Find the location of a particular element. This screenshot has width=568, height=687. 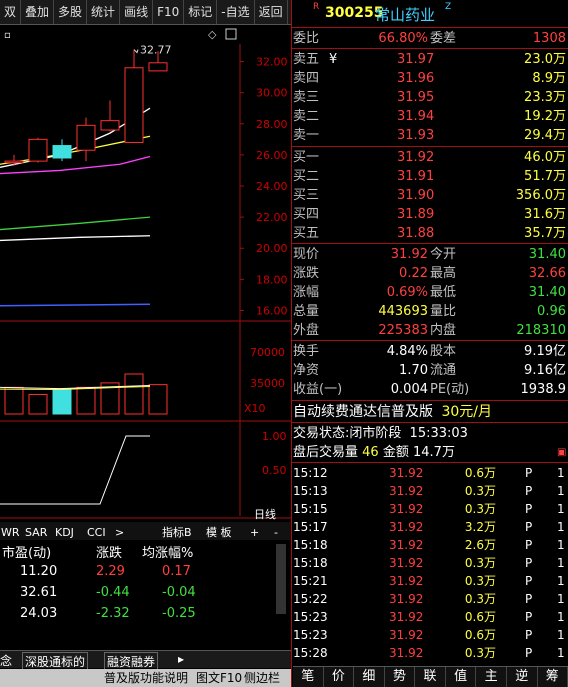

toolbar-btn-6: 标记 is located at coordinates (201, 12).